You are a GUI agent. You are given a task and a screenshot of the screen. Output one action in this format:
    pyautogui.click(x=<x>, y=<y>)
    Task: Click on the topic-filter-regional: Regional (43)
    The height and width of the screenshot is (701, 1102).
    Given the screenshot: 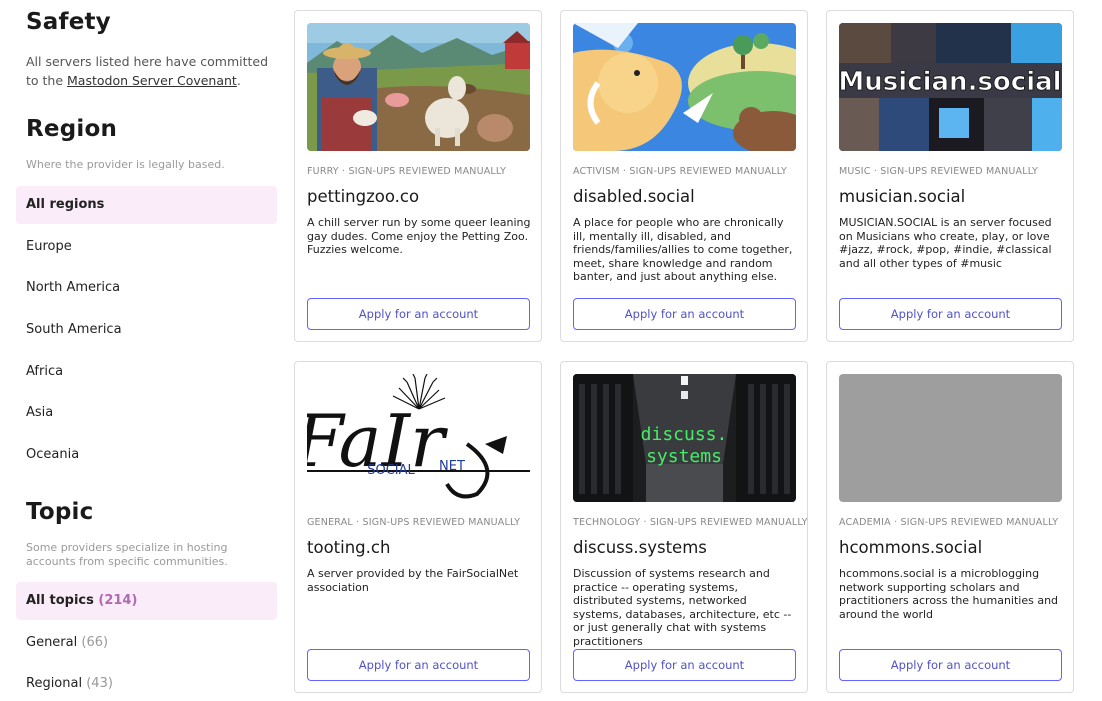 What is the action you would take?
    pyautogui.click(x=146, y=683)
    